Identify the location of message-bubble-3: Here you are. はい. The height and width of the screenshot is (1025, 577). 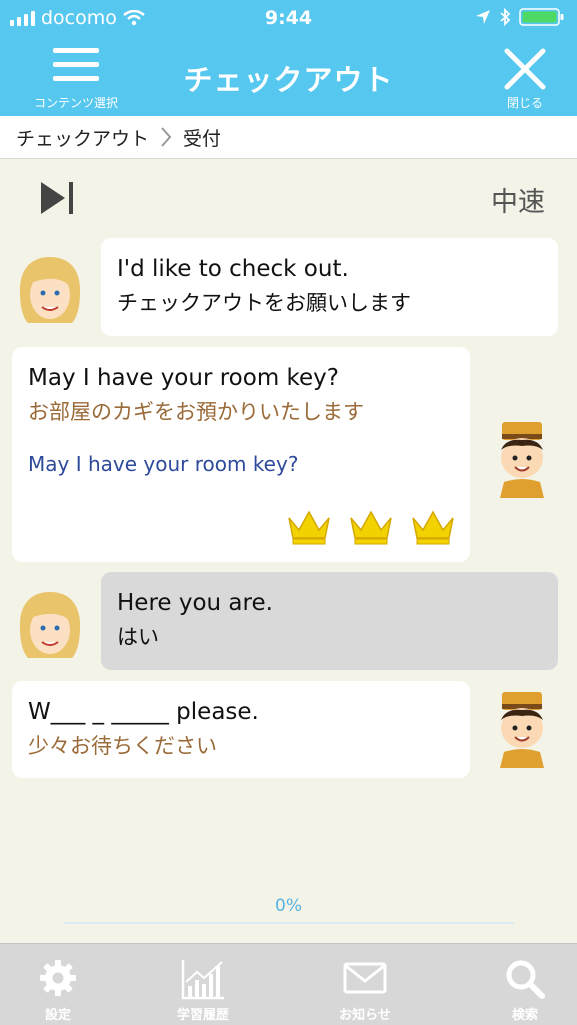
(329, 621).